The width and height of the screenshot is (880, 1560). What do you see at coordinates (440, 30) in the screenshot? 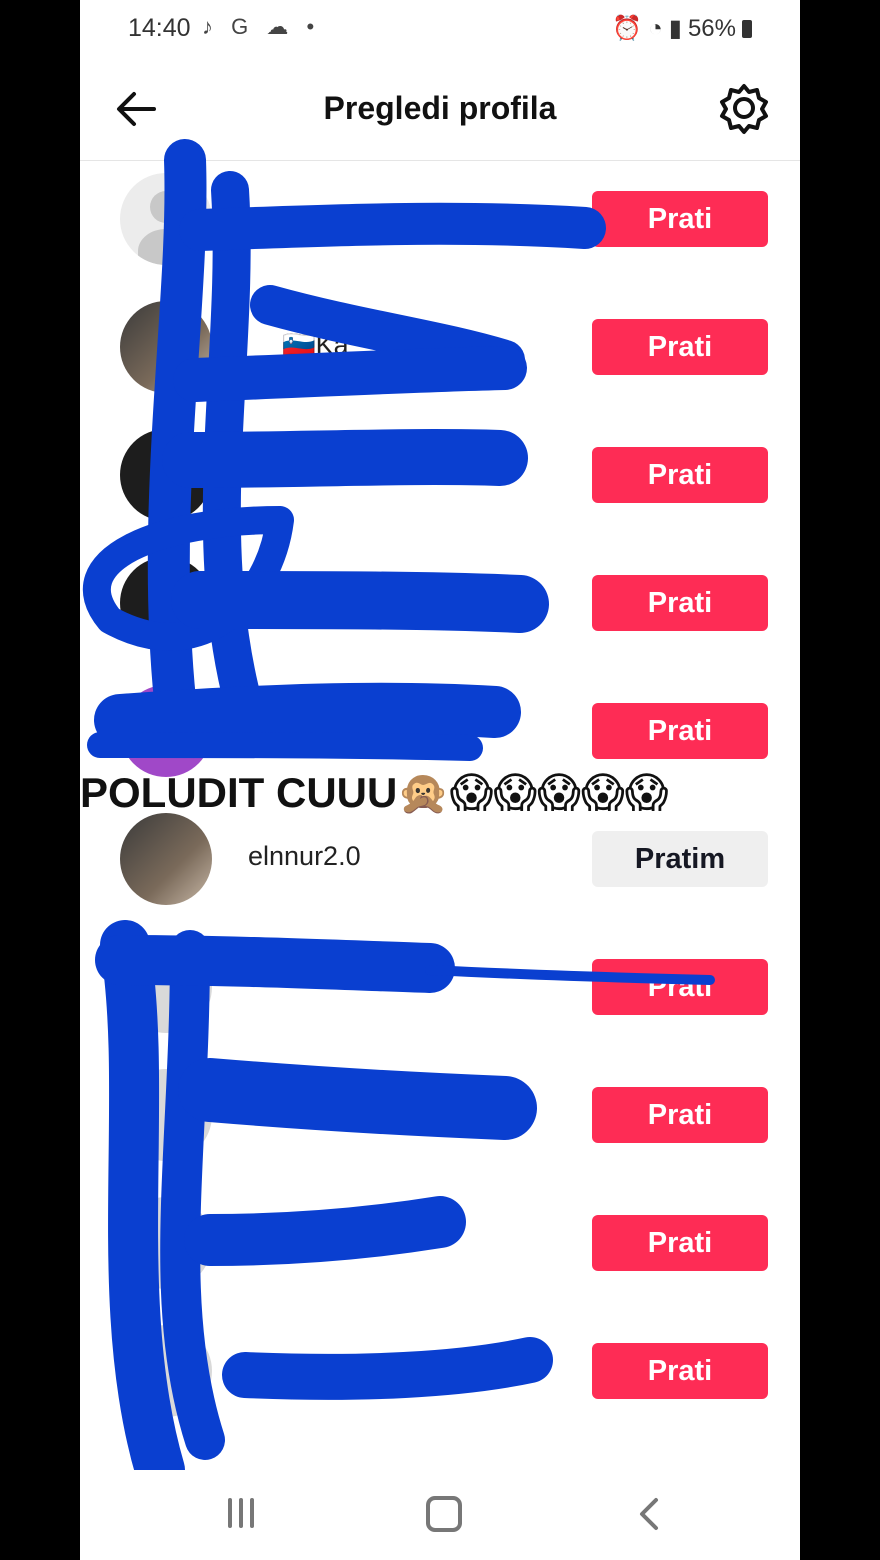
I see `status-bar: 14:40 ♪ G ☁ • ⏰ ◔ ▮ 56%` at bounding box center [440, 30].